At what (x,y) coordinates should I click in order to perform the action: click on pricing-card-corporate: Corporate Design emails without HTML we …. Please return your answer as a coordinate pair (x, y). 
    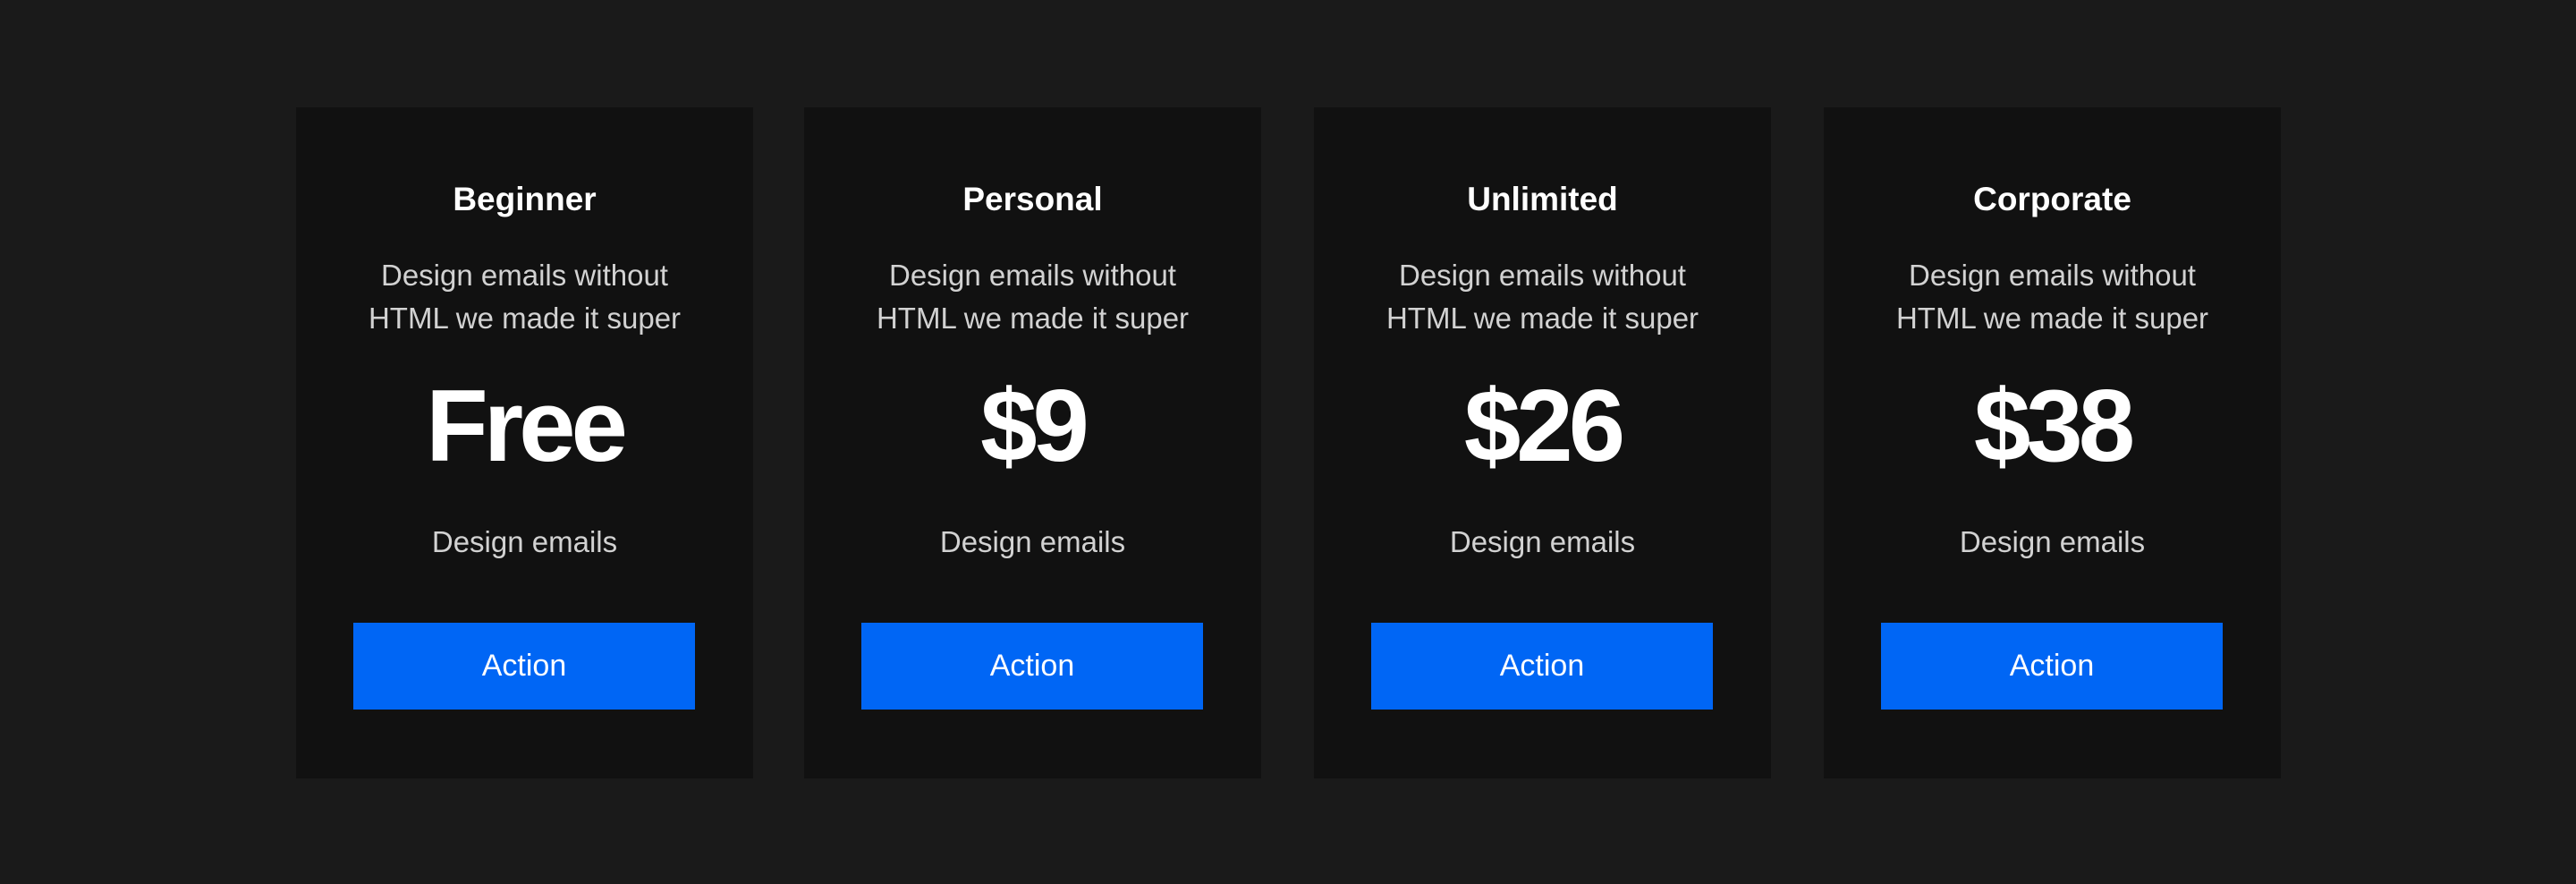
    Looking at the image, I should click on (2052, 442).